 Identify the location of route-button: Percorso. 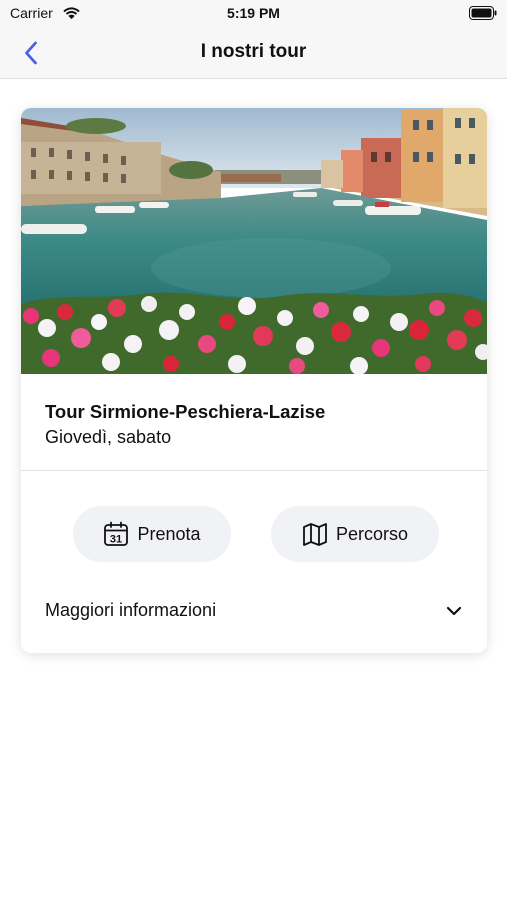
(355, 534).